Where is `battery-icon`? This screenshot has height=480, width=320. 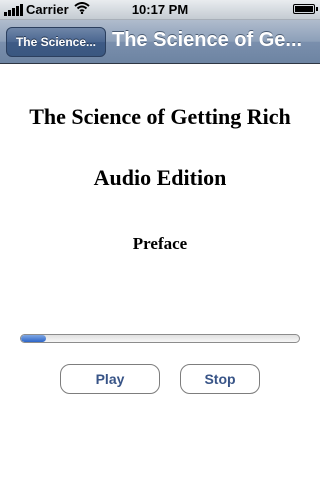
battery-icon is located at coordinates (305, 9).